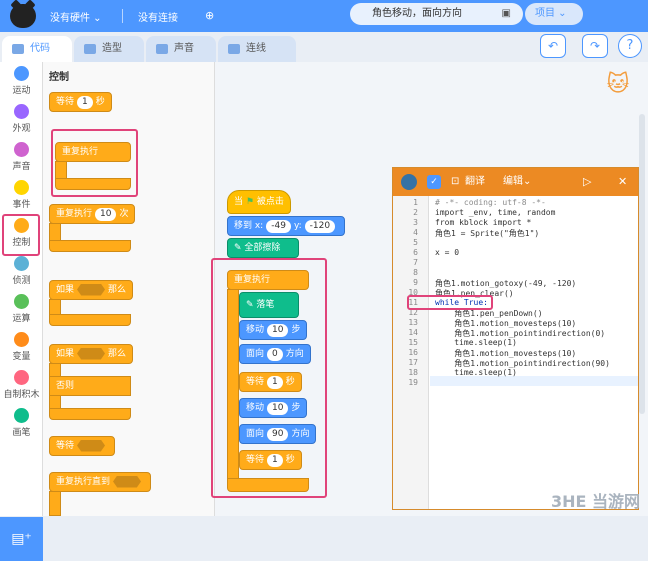  What do you see at coordinates (238, 248) in the screenshot?
I see `pen-icon: ✎` at bounding box center [238, 248].